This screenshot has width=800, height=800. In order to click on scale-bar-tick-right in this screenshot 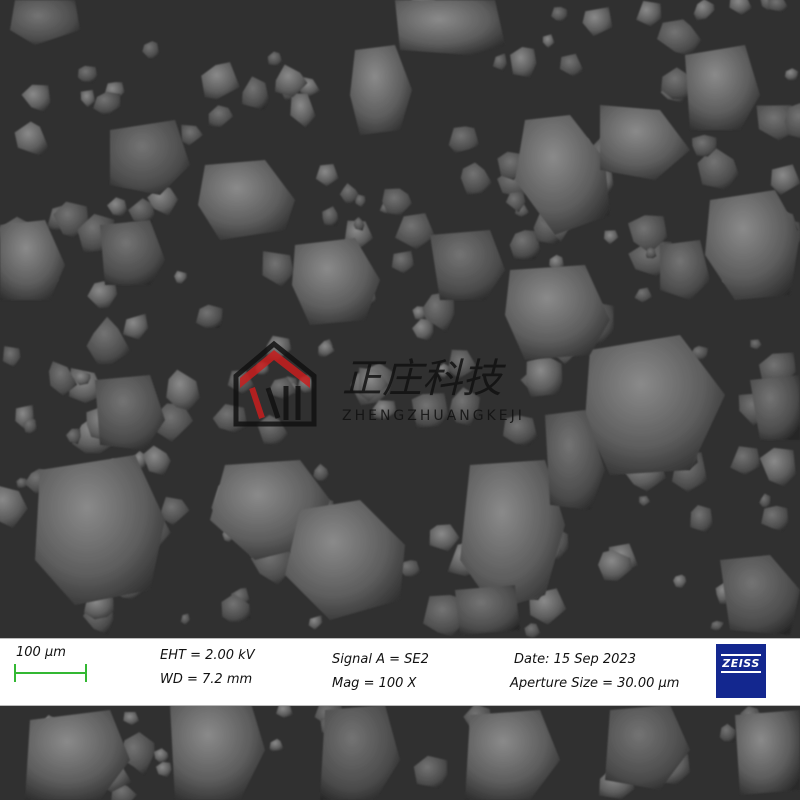, I will do `click(86, 673)`.